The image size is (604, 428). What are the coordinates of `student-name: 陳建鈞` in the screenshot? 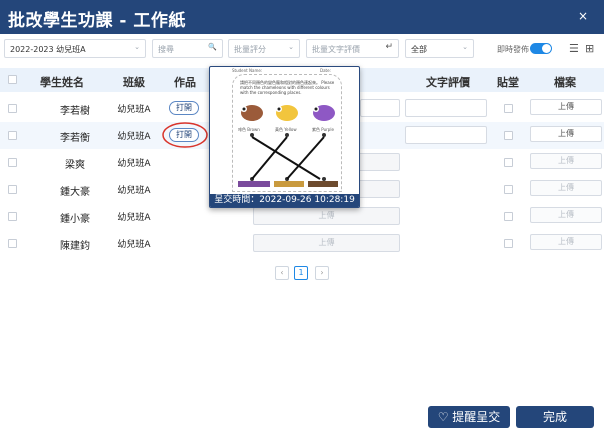 It's located at (75, 246).